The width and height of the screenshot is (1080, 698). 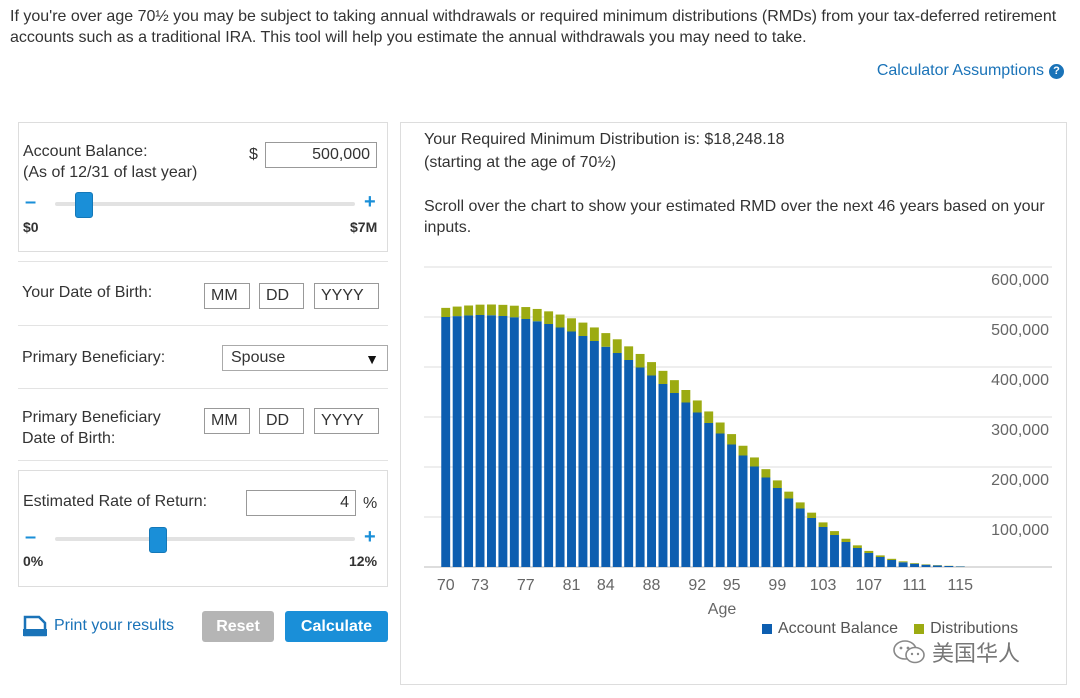 I want to click on legend-swatch-balance, so click(x=767, y=629).